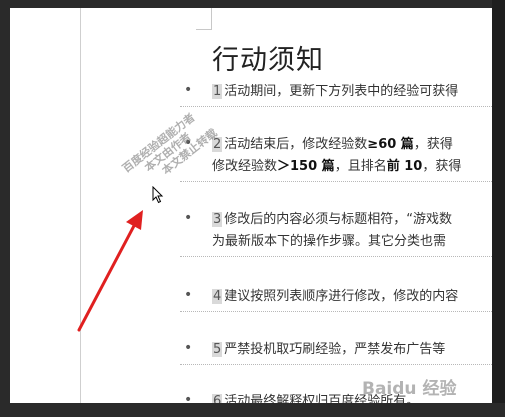 Image resolution: width=505 pixels, height=417 pixels. Describe the element at coordinates (341, 91) in the screenshot. I see `text-run: 活动期间，更新下方列表中的经验可获得` at that location.